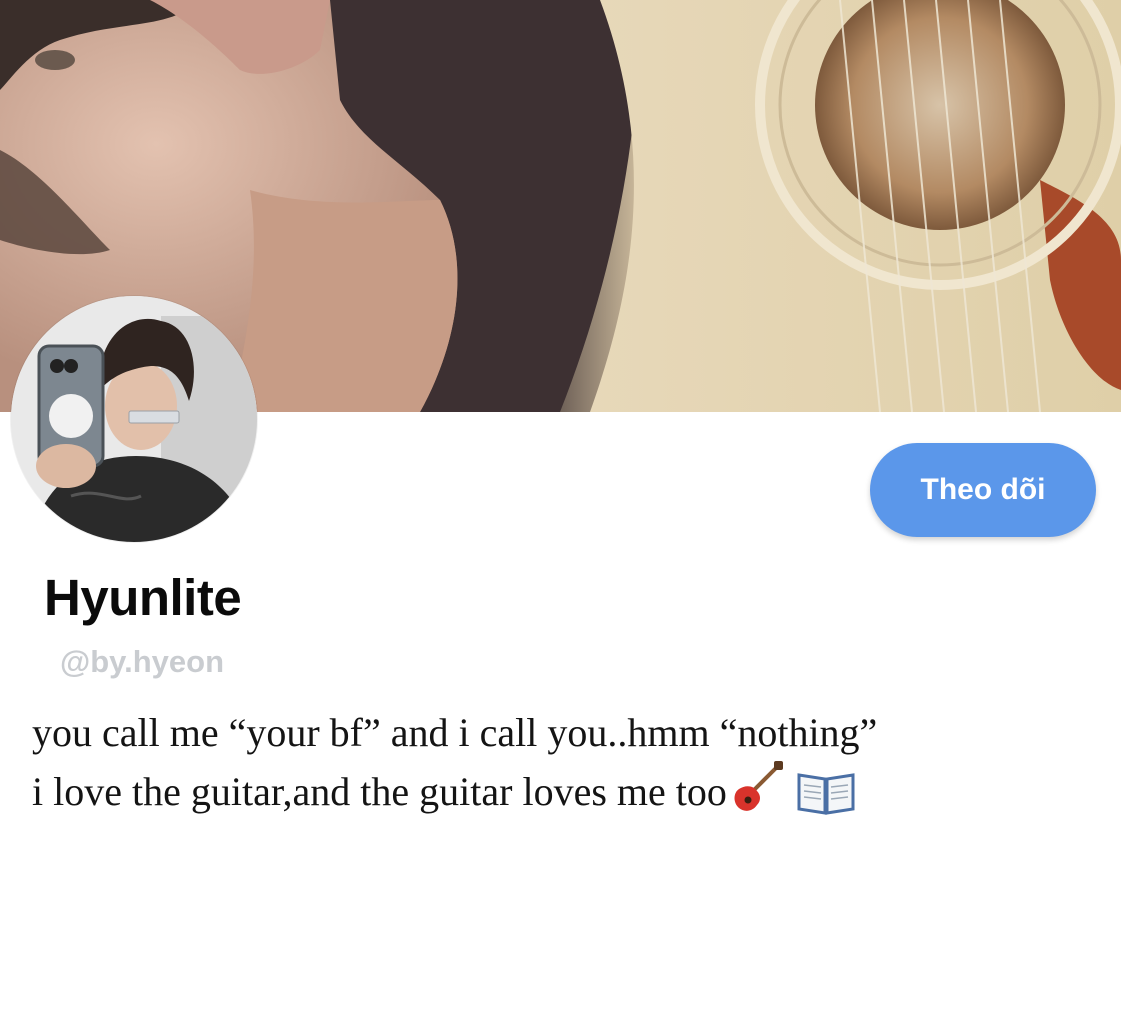 This screenshot has height=1030, width=1121. What do you see at coordinates (983, 490) in the screenshot?
I see `follow-button: Theo dõi` at bounding box center [983, 490].